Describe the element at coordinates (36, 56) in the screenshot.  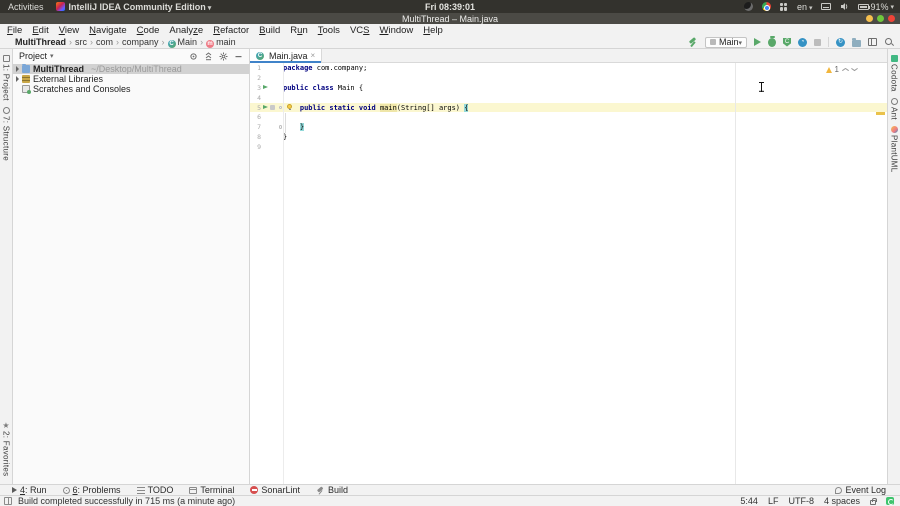
I see `project-panel-title: Project` at that location.